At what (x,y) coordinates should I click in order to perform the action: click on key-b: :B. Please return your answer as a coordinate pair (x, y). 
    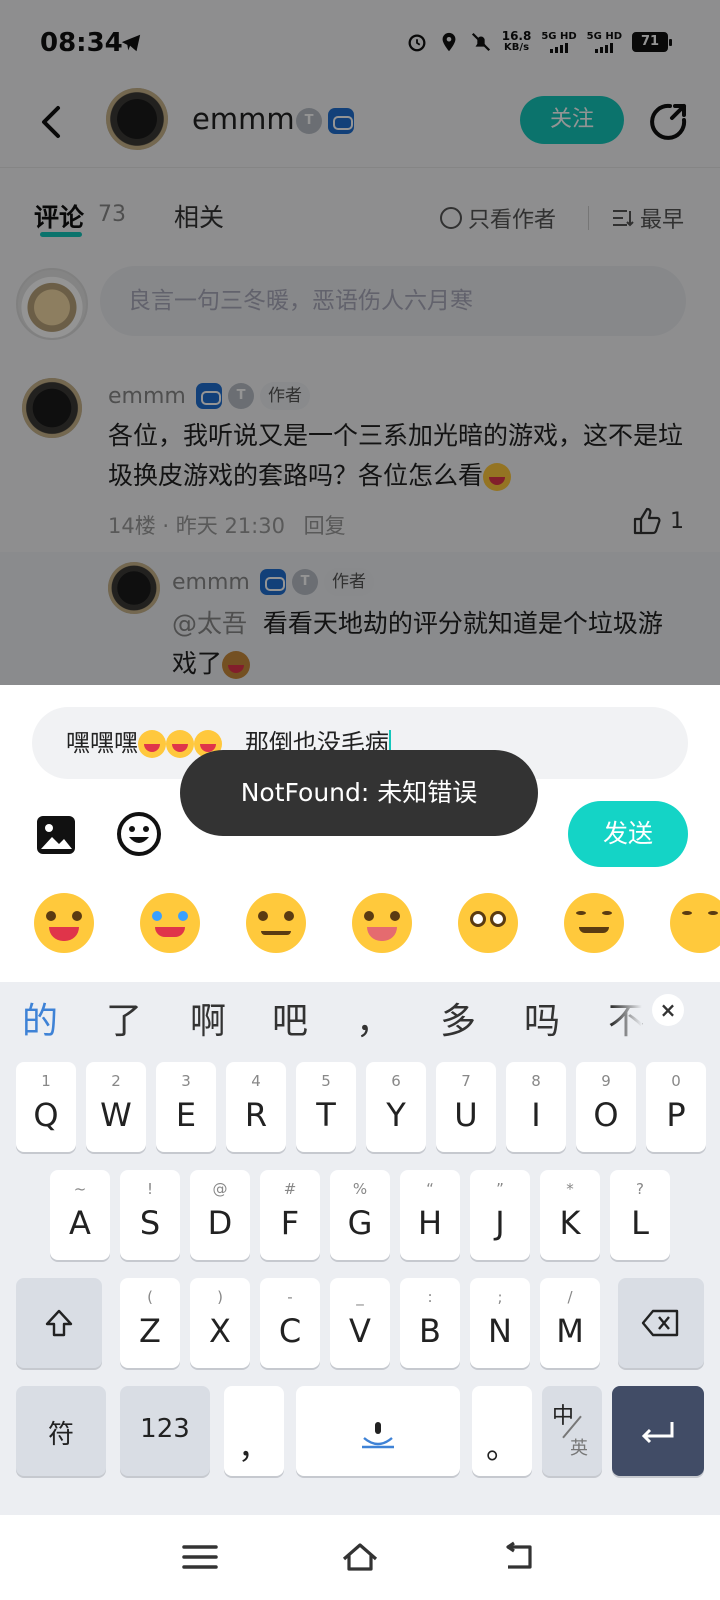
    Looking at the image, I should click on (430, 1323).